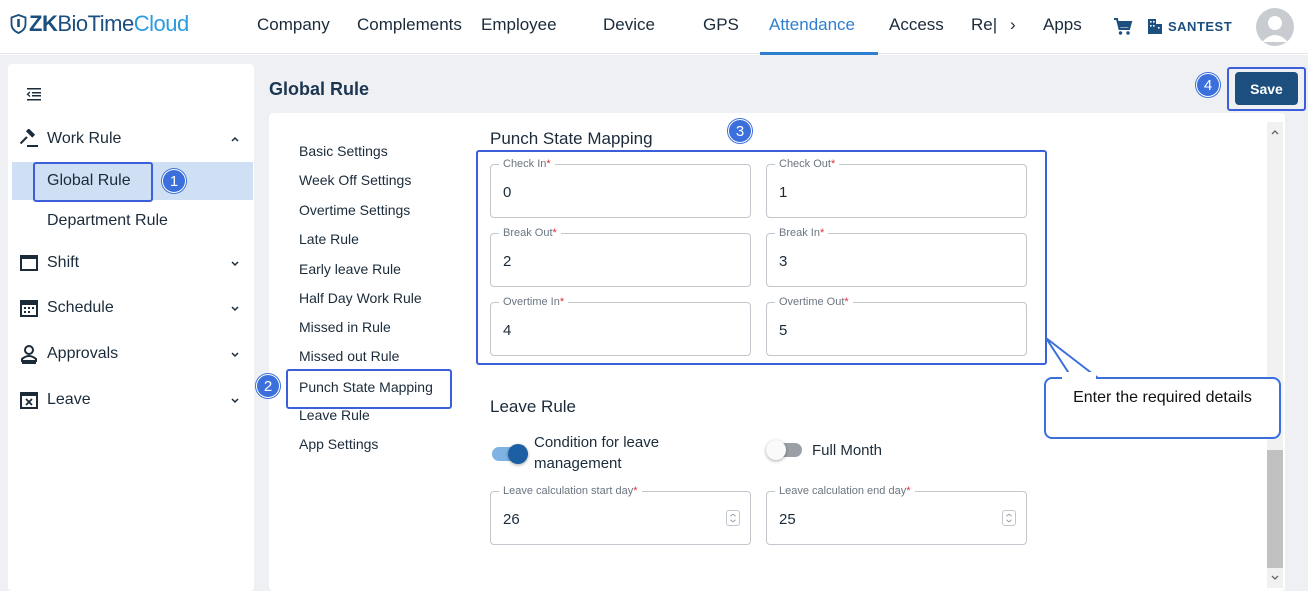 This screenshot has height=591, width=1308. Describe the element at coordinates (1123, 27) in the screenshot. I see `cart-icon` at that location.